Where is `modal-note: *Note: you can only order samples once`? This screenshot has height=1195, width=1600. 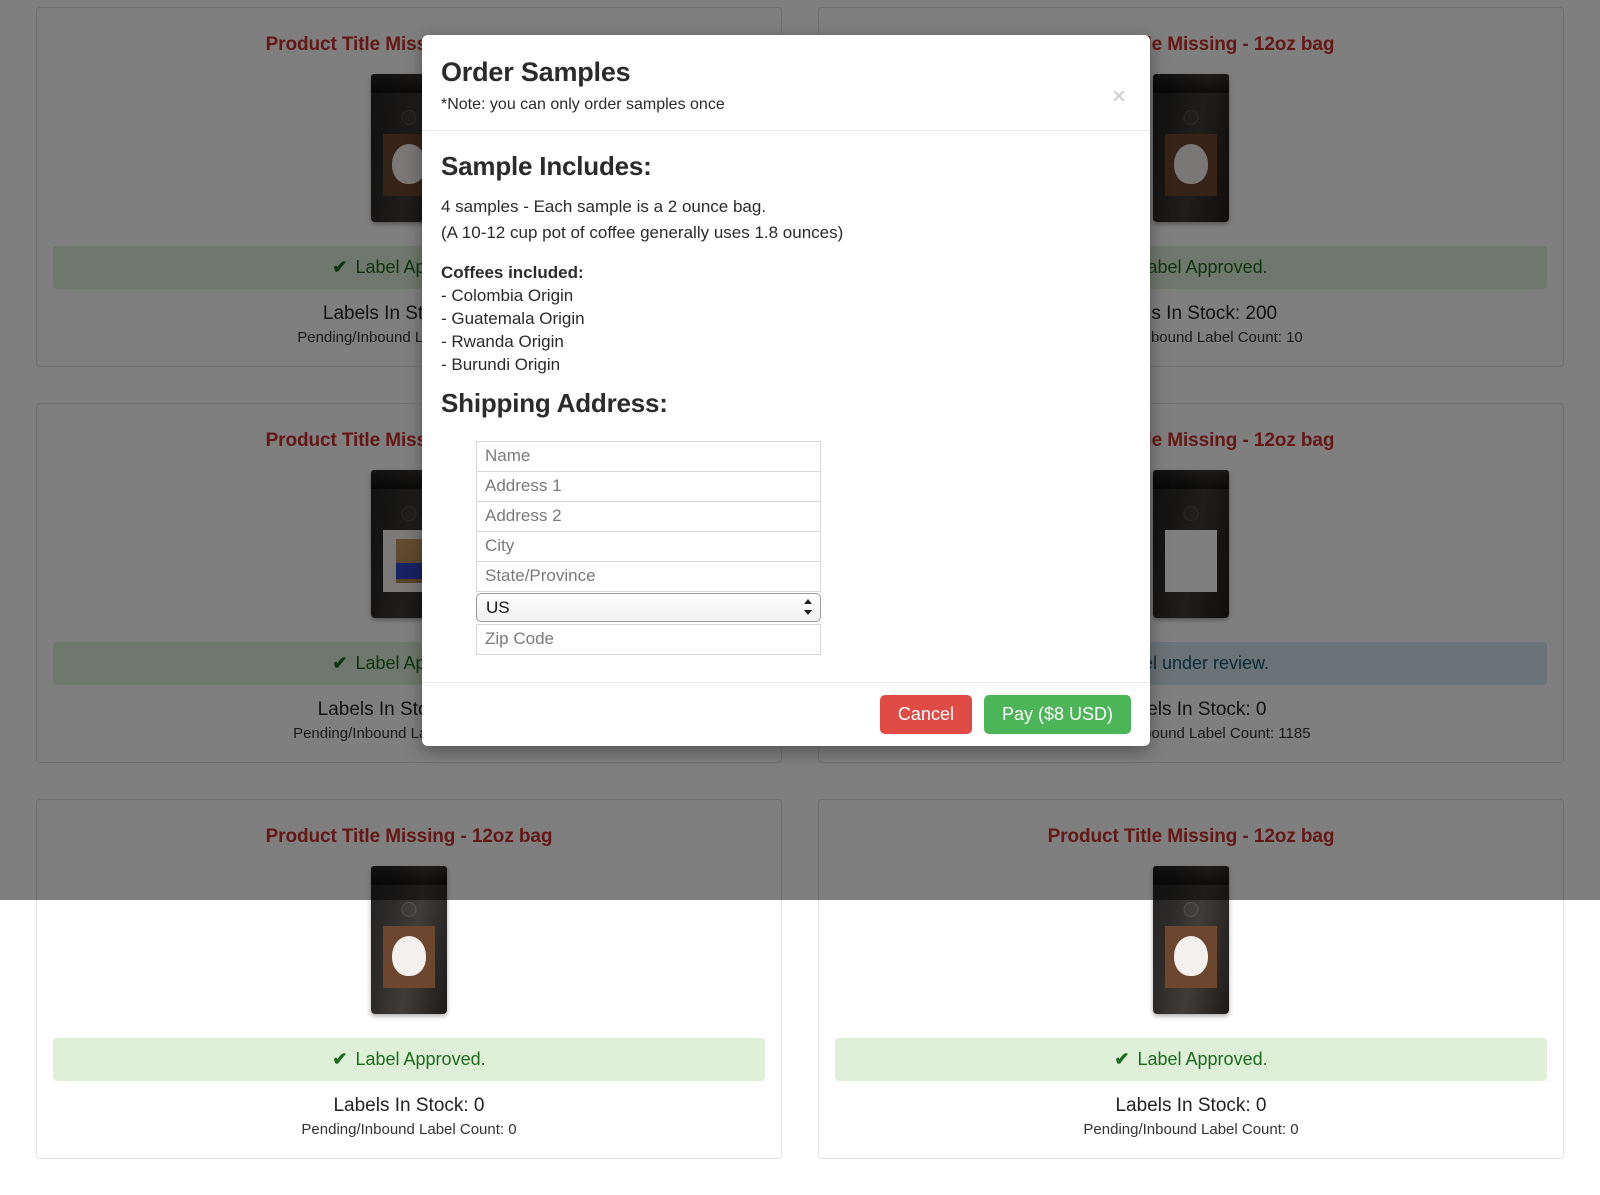
modal-note: *Note: you can only order samples once is located at coordinates (783, 105).